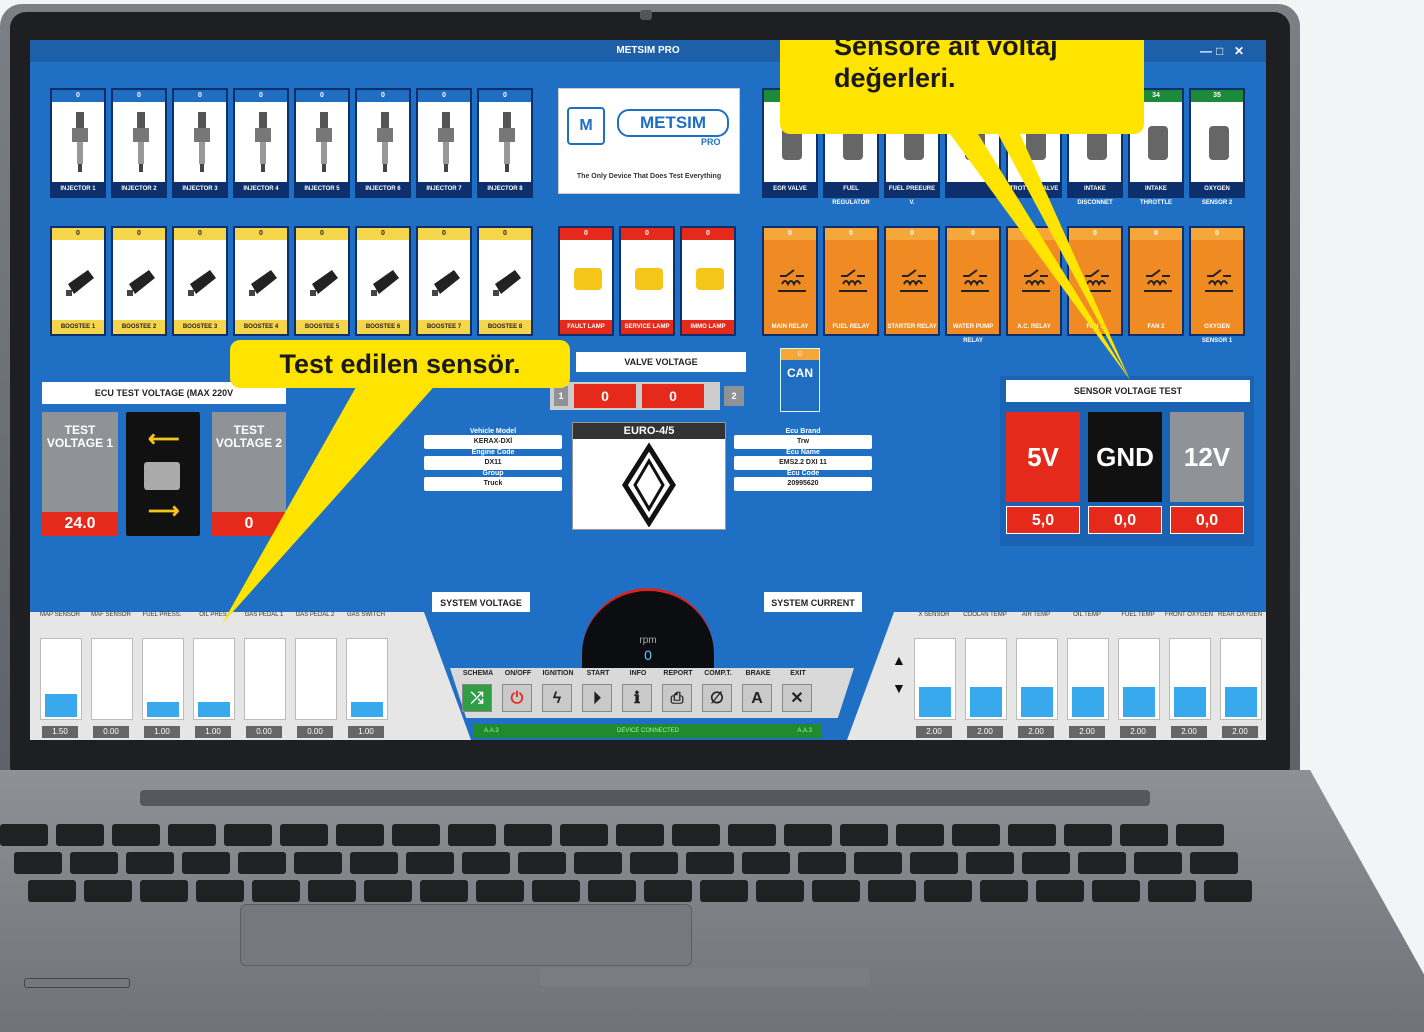 Image resolution: width=1424 pixels, height=1032 pixels. I want to click on touchpad-buttons, so click(705, 977).